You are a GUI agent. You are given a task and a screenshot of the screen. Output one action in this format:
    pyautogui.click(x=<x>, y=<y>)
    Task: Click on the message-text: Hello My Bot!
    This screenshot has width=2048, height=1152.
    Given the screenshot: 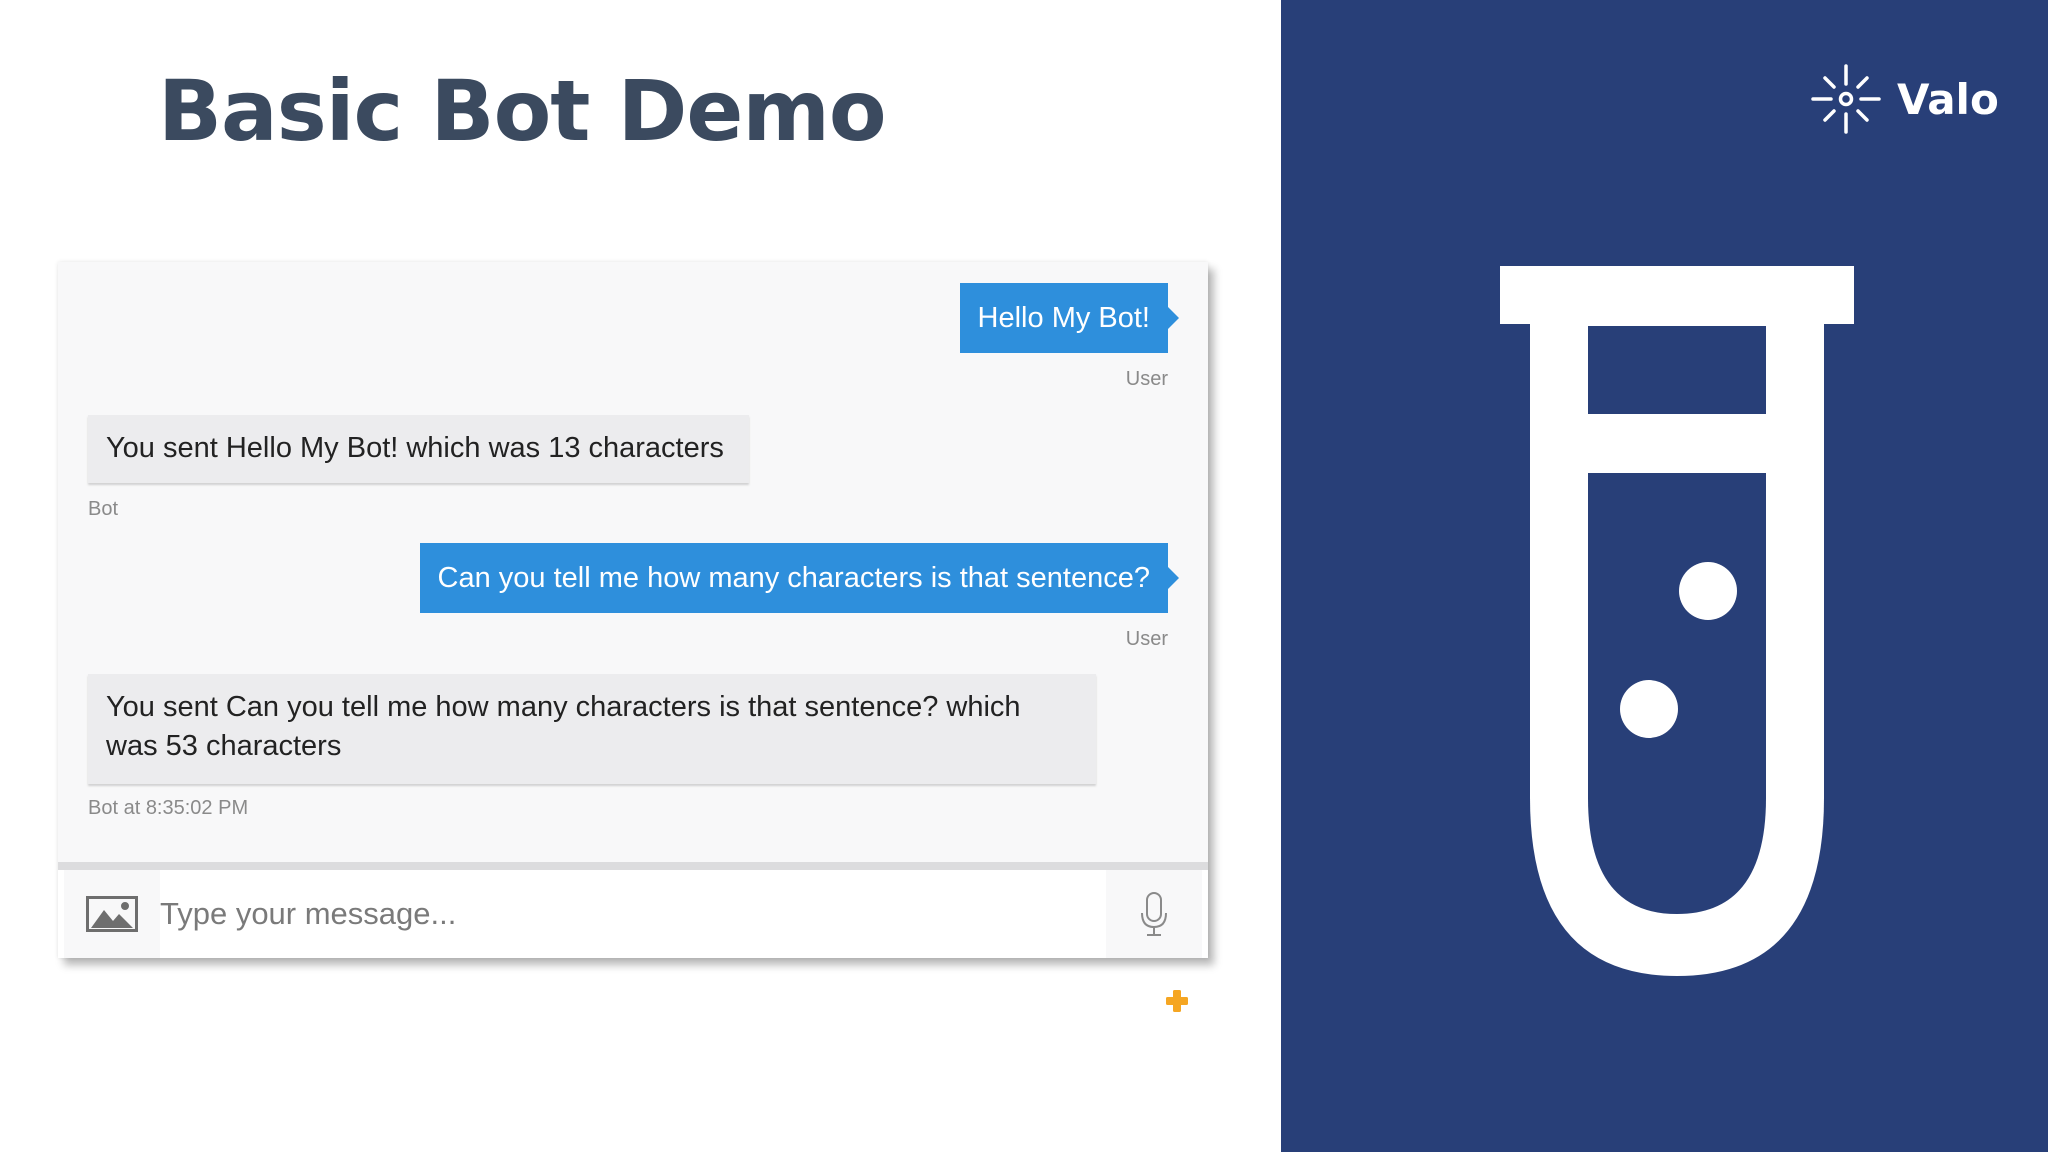 What is the action you would take?
    pyautogui.click(x=1063, y=318)
    